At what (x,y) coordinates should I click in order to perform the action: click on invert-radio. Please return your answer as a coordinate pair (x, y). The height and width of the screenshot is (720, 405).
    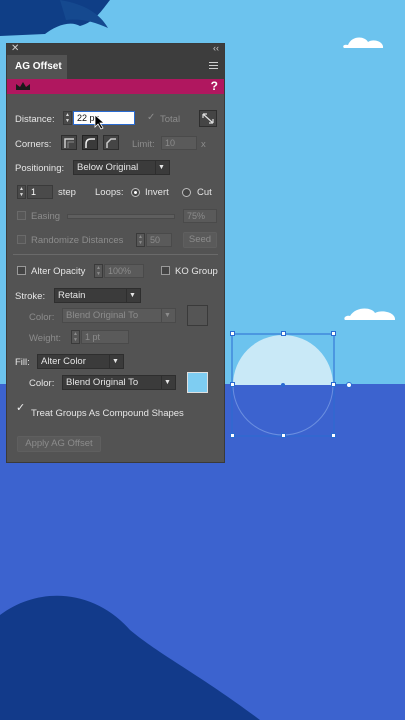
    Looking at the image, I should click on (135, 192).